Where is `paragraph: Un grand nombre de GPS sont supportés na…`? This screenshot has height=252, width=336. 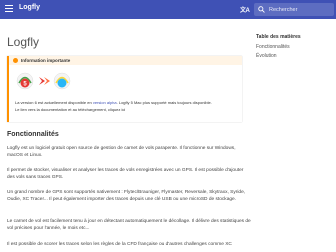 paragraph: Un grand nombre de GPS sont supportés na… is located at coordinates (126, 196).